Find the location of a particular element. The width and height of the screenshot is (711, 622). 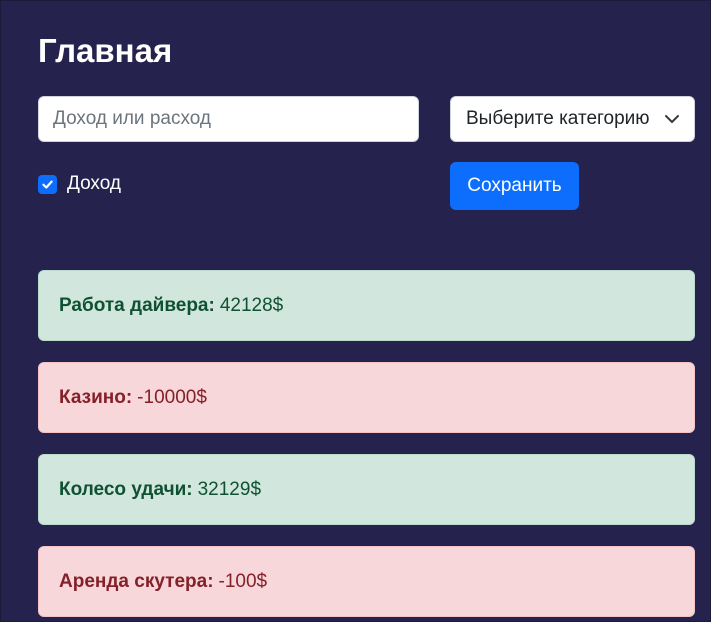

entry-amount: -100$ is located at coordinates (243, 581).